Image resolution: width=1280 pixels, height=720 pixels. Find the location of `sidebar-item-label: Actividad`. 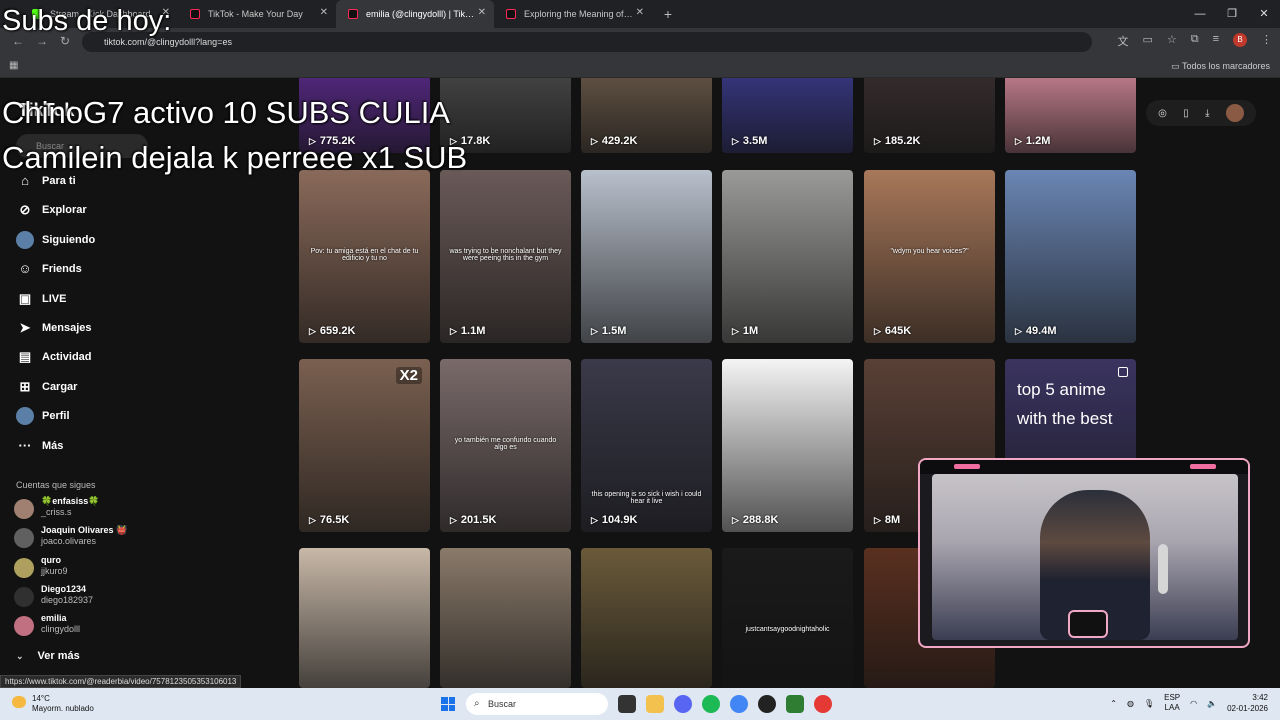

sidebar-item-label: Actividad is located at coordinates (67, 357).